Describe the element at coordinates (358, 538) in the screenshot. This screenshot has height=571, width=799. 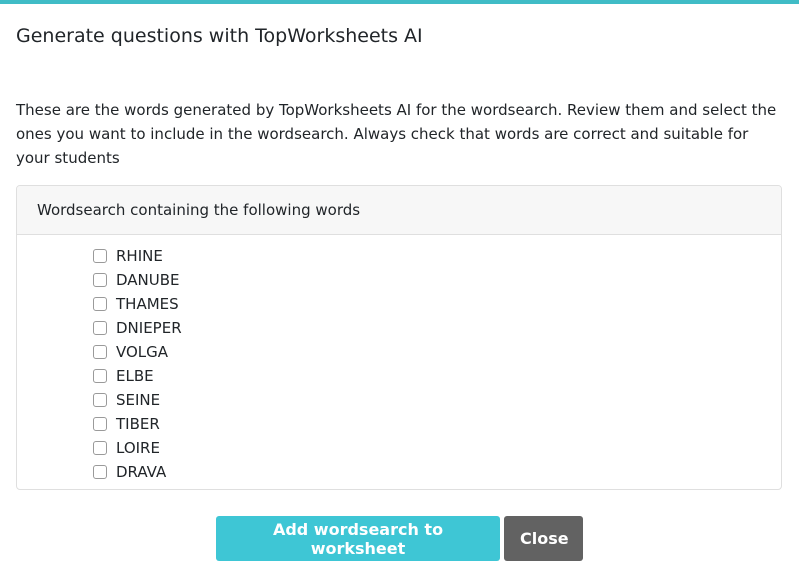
I see `add-wordsearch-button: Add wordsearch to worksheet` at that location.